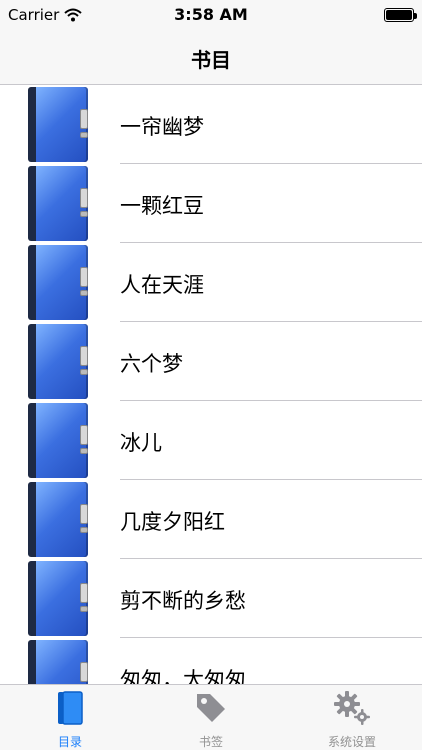 Image resolution: width=422 pixels, height=751 pixels. I want to click on book-row: 几度夕阳红, so click(211, 519).